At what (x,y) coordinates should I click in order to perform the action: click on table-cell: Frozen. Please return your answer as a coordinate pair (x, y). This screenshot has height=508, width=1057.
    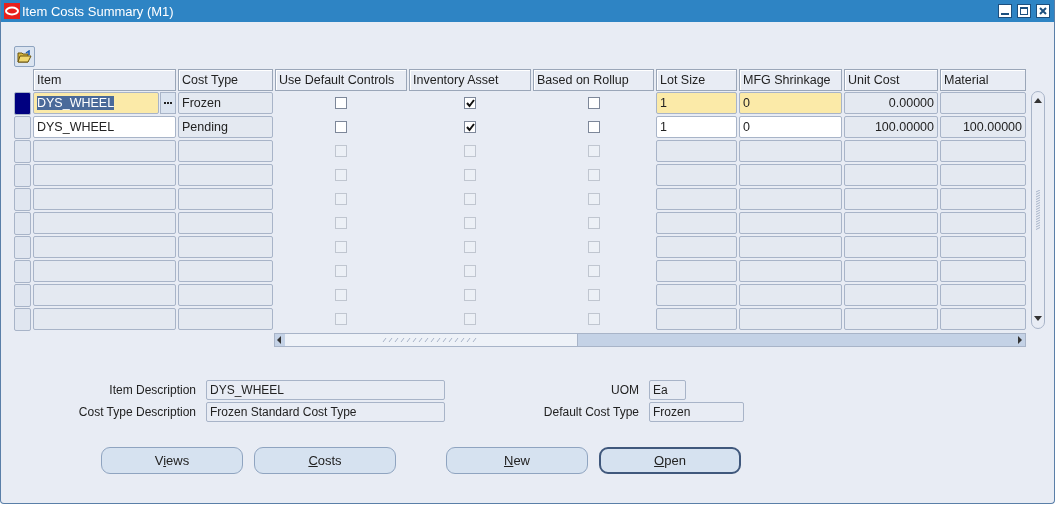
    Looking at the image, I should click on (225, 103).